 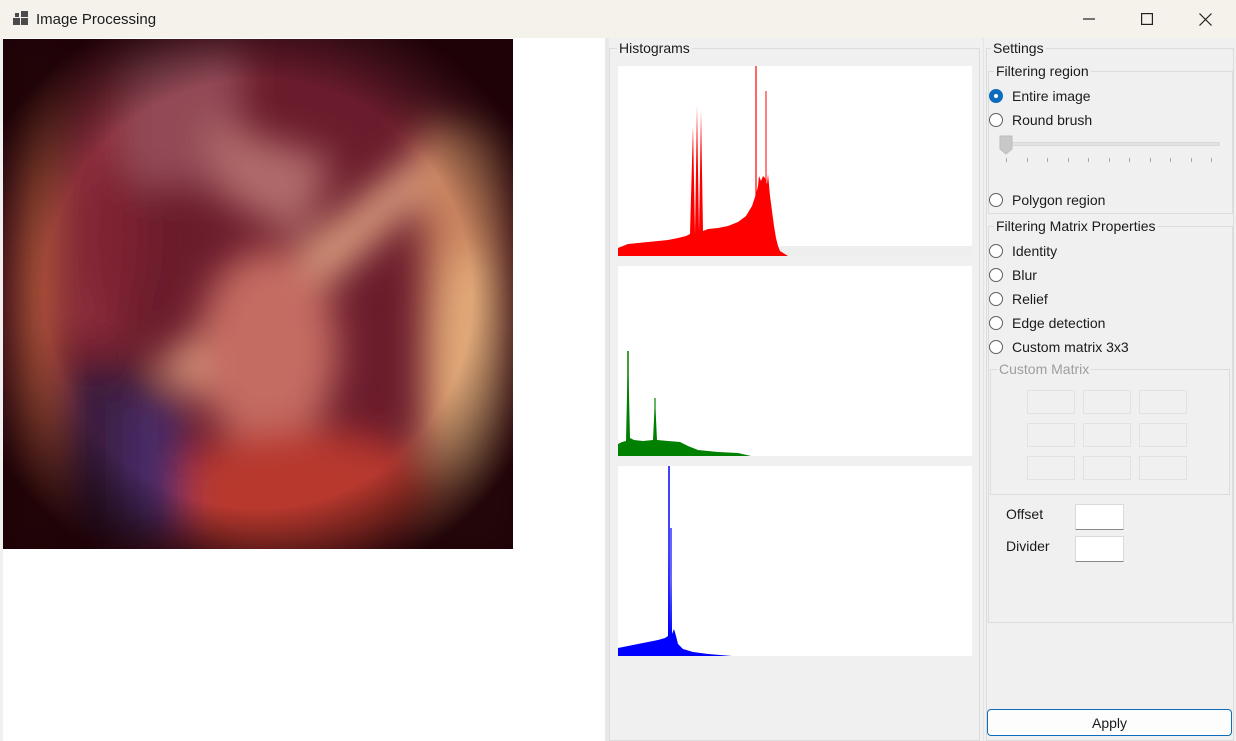 What do you see at coordinates (1107, 402) in the screenshot?
I see `matrix-cell-r1c2` at bounding box center [1107, 402].